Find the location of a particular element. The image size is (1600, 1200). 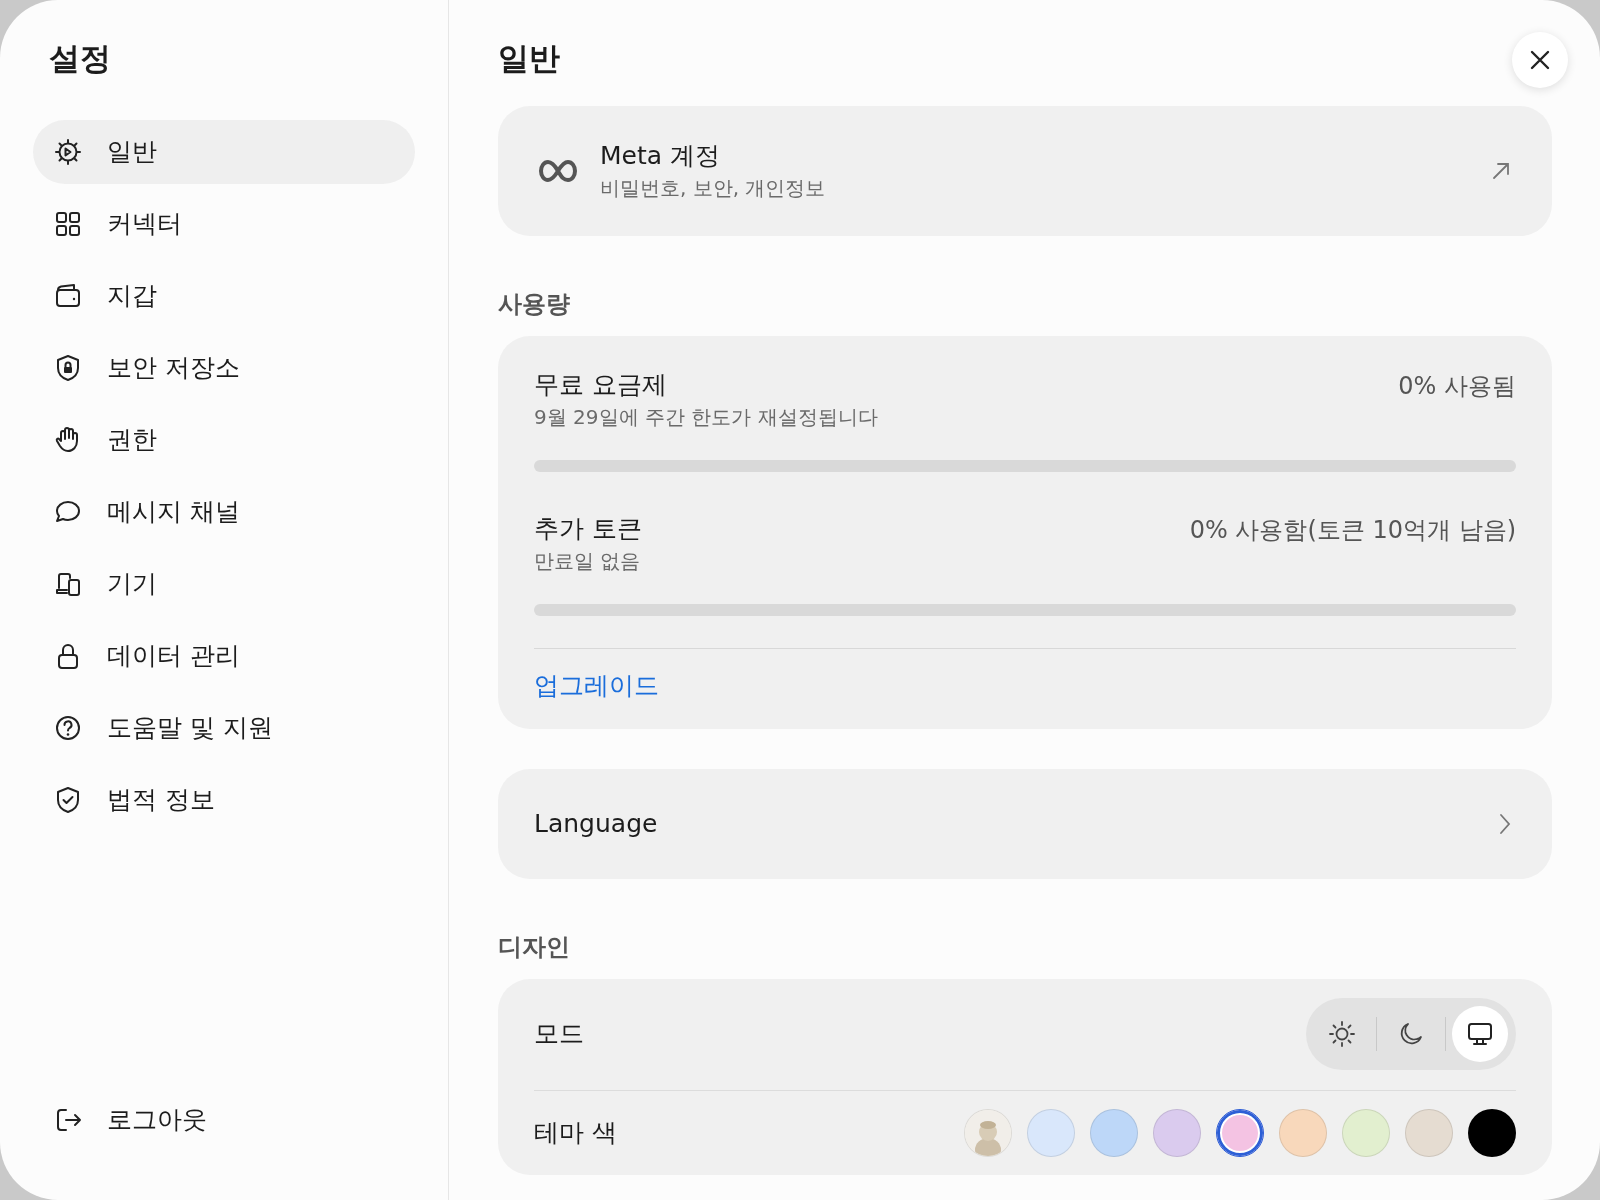

help-icon is located at coordinates (68, 728).